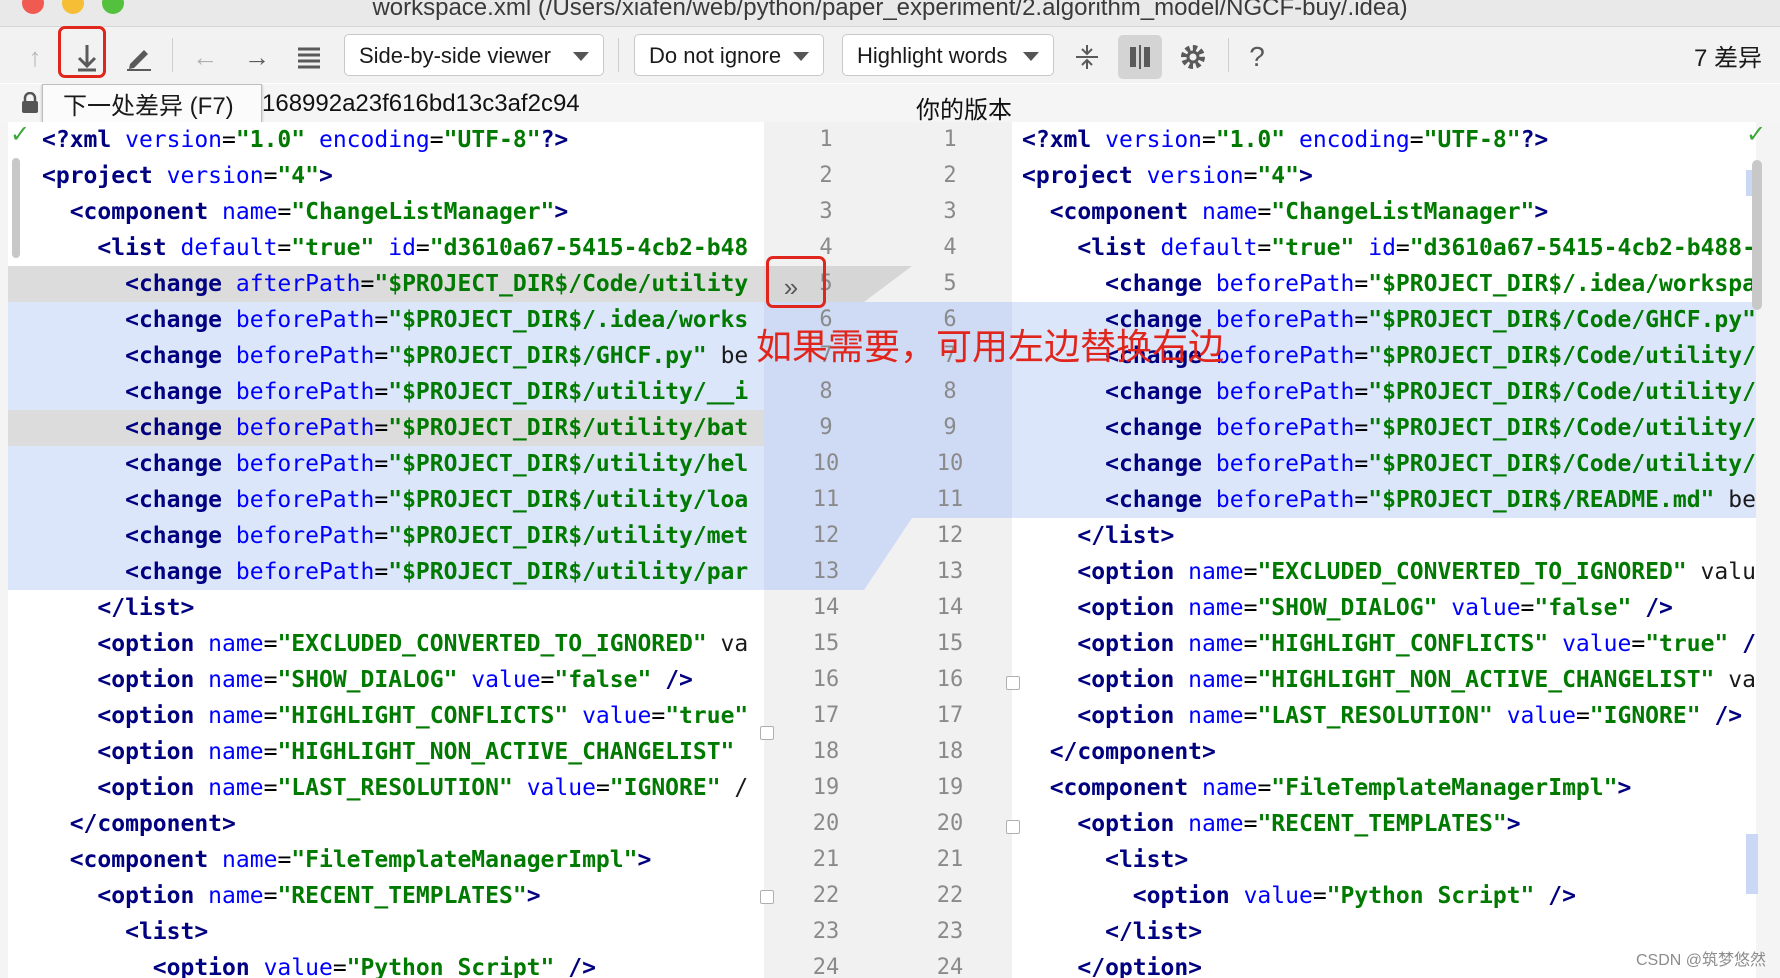  I want to click on right-line-number: 2, so click(950, 175).